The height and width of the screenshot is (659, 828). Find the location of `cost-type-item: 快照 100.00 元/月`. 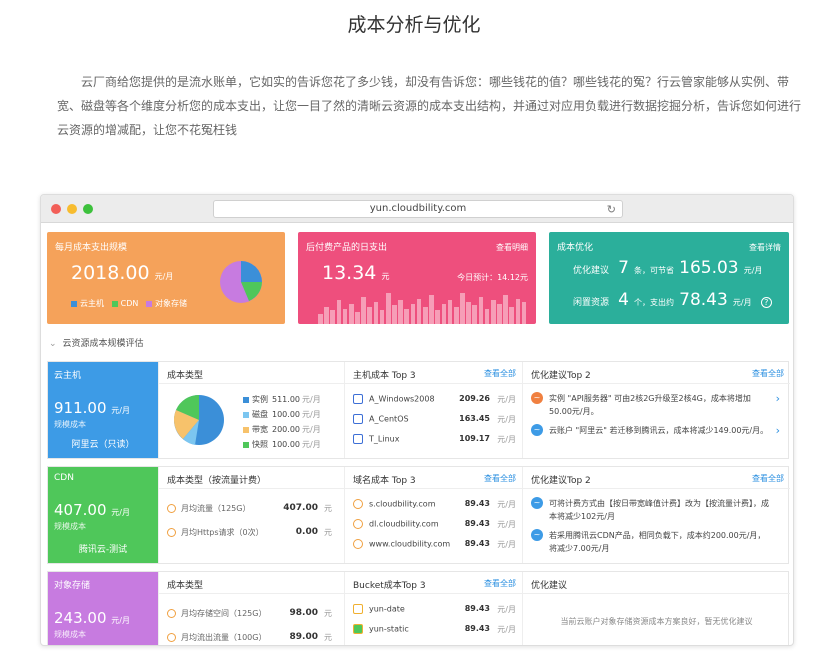

cost-type-item: 快照 100.00 元/月 is located at coordinates (290, 444).